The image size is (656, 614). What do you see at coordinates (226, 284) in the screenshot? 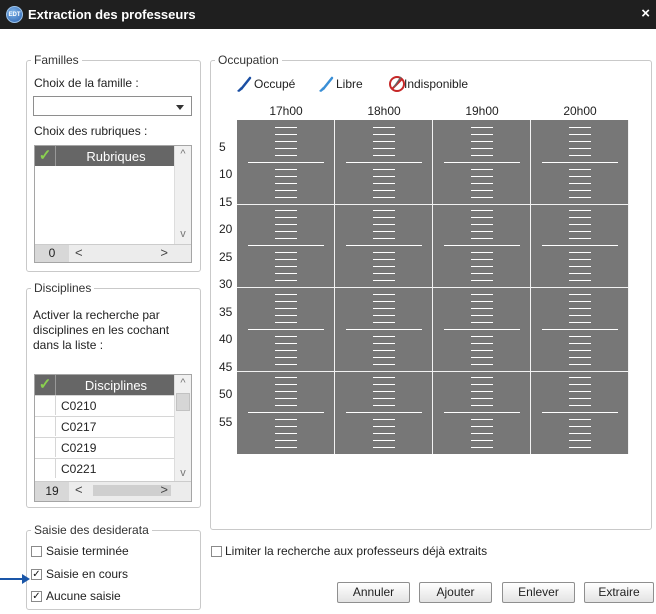
I see `minute-label: 30` at bounding box center [226, 284].